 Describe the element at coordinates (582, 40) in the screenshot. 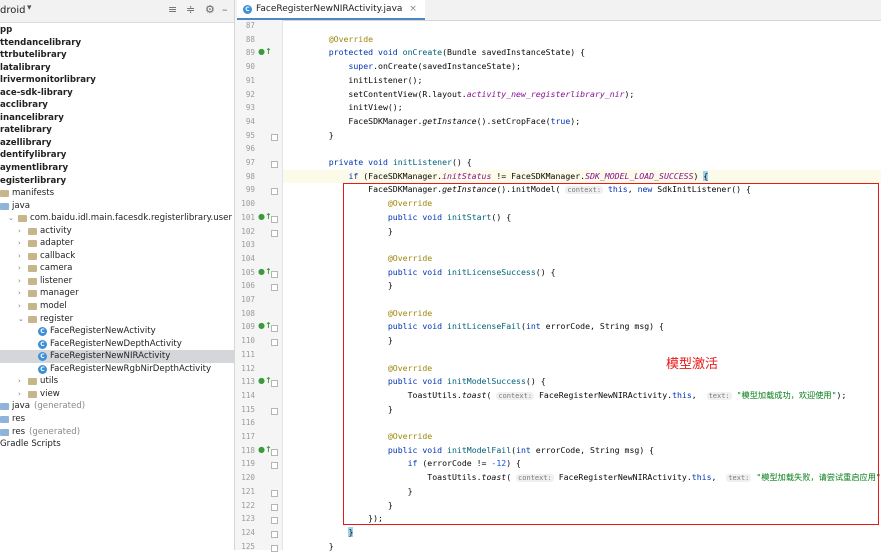

I see `code-line: @Override` at that location.